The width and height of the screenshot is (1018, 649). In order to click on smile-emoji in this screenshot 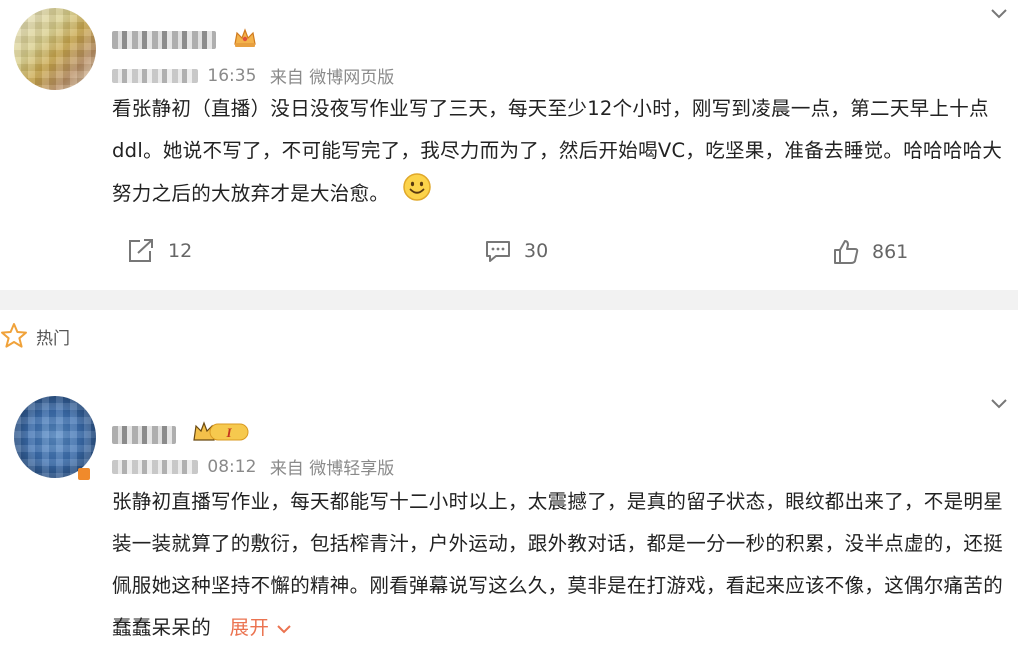, I will do `click(417, 194)`.